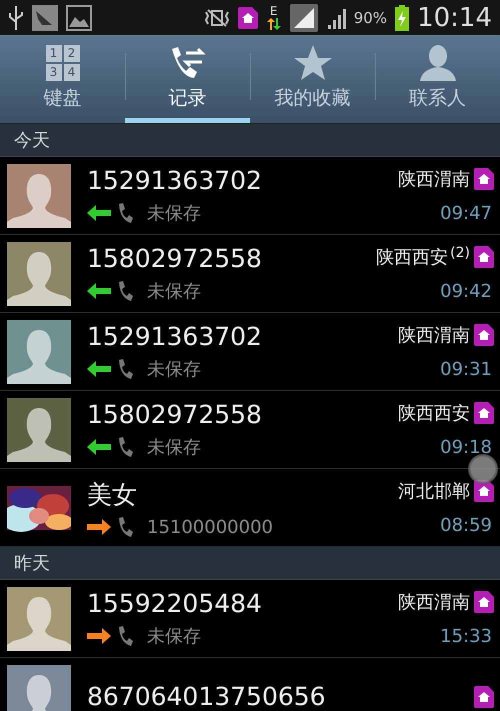 This screenshot has height=711, width=500. Describe the element at coordinates (313, 63) in the screenshot. I see `star-icon` at that location.